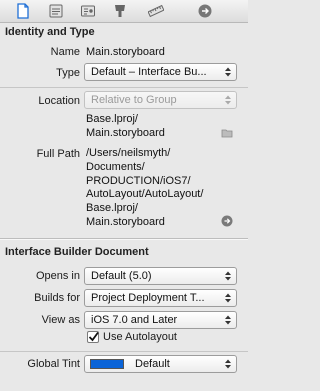 This screenshot has width=320, height=391. I want to click on inspector-toolbar, so click(124, 11).